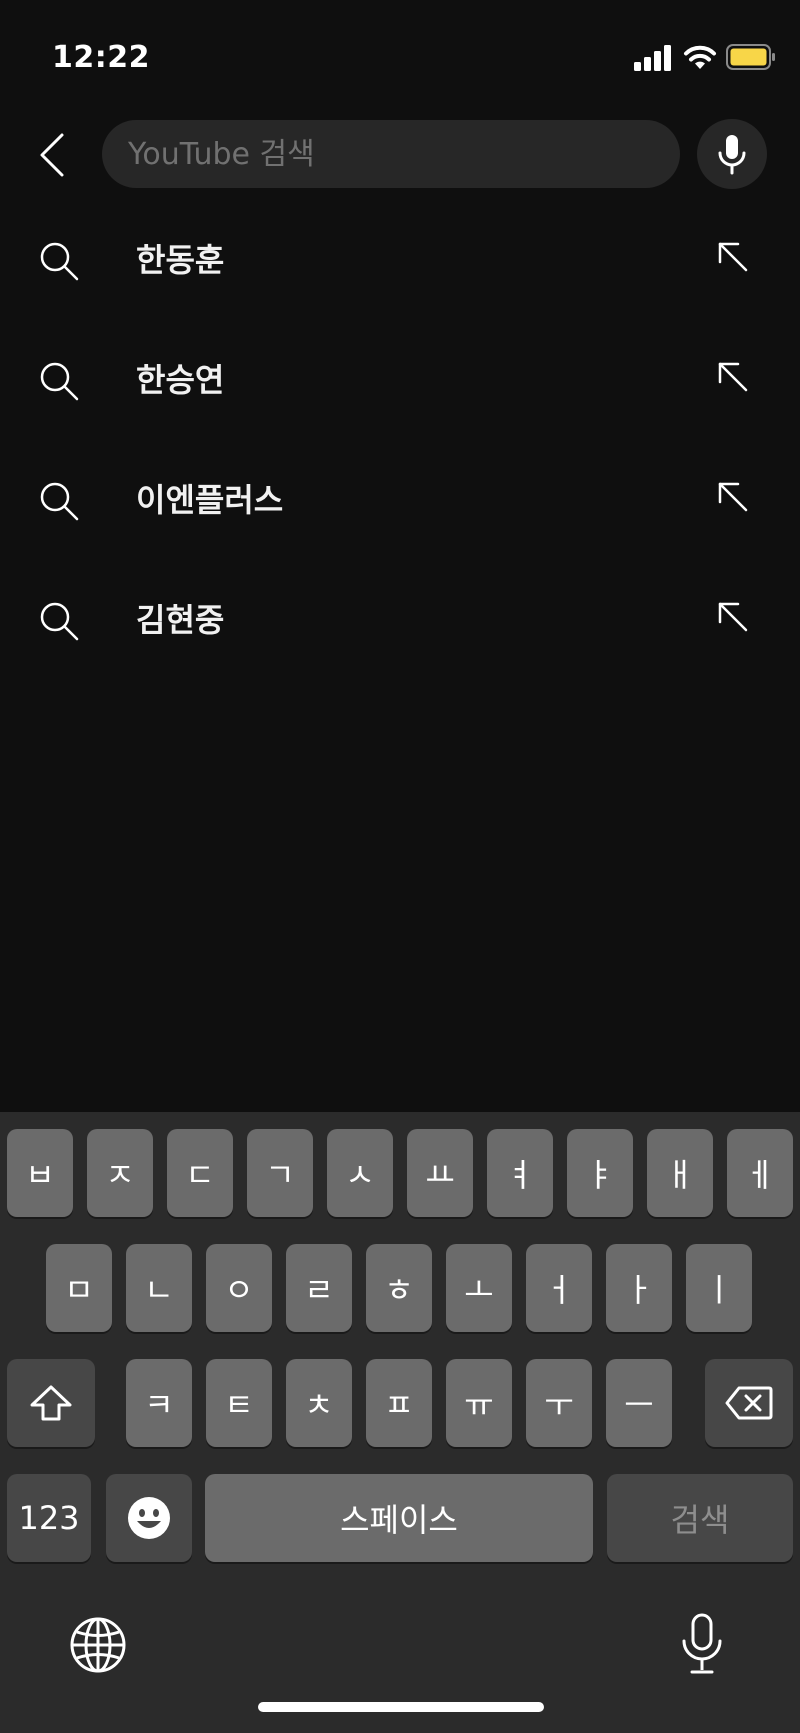 The width and height of the screenshot is (800, 1733). I want to click on key-row3: ㅋ, so click(159, 1403).